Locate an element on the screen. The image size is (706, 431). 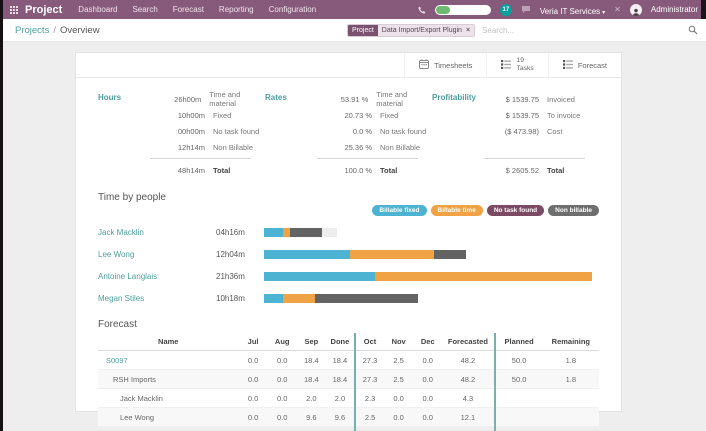
forecast-cell: 48.2 is located at coordinates (469, 379).